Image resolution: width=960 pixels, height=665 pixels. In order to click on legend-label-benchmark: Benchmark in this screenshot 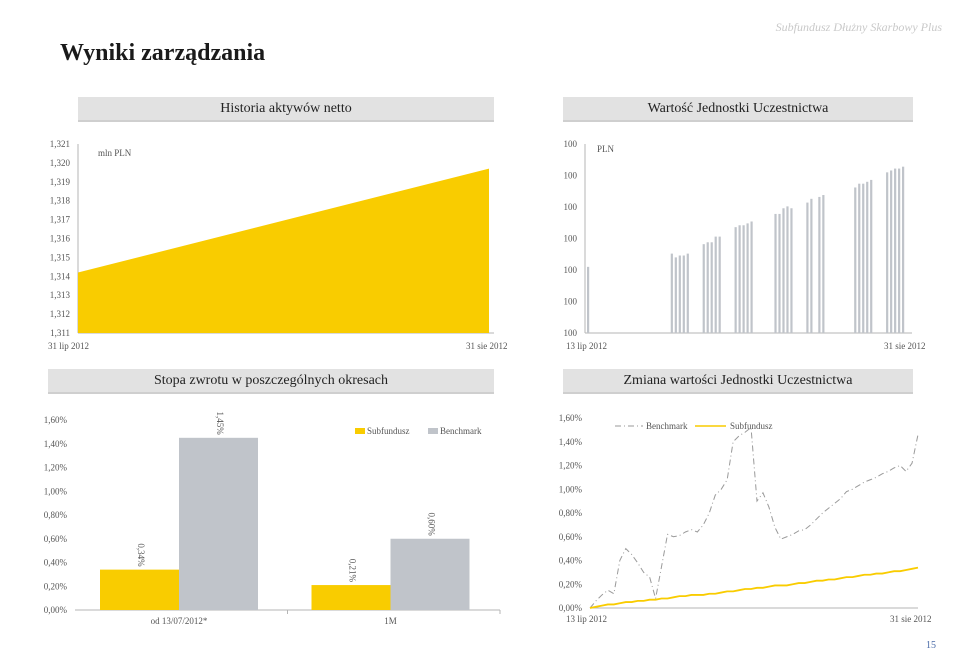, I will do `click(667, 426)`.